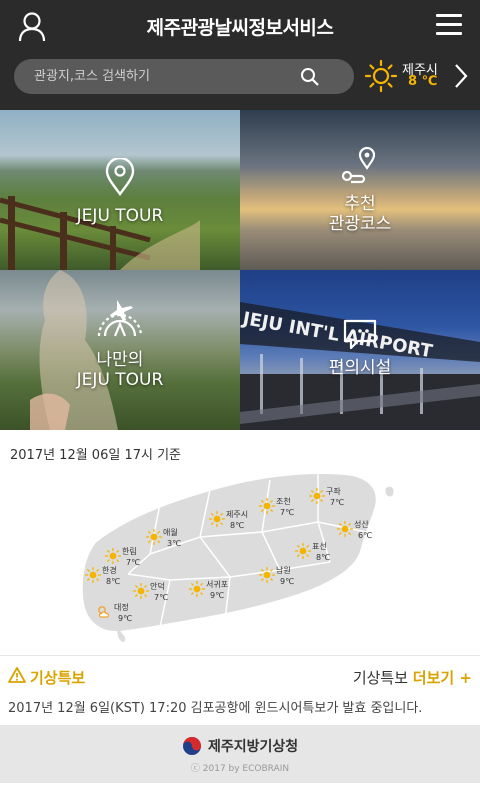 Image resolution: width=480 pixels, height=800 pixels. I want to click on airport-illustration: JEJU INT'L AIRPORT, so click(360, 366).